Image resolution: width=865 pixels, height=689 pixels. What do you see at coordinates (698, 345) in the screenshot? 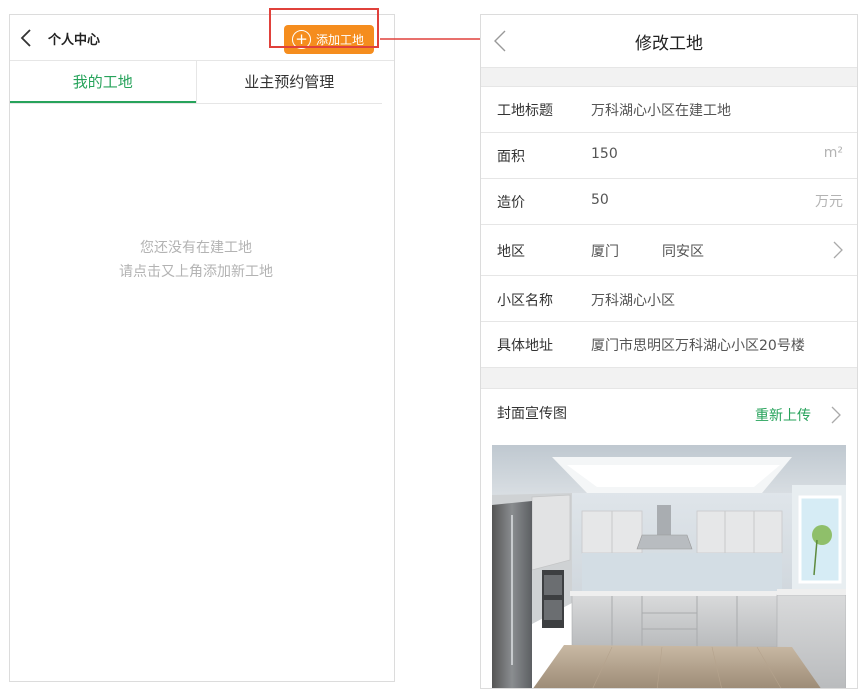
I see `field-address-value: 厦门市思明区万科湖心小区20号楼` at bounding box center [698, 345].